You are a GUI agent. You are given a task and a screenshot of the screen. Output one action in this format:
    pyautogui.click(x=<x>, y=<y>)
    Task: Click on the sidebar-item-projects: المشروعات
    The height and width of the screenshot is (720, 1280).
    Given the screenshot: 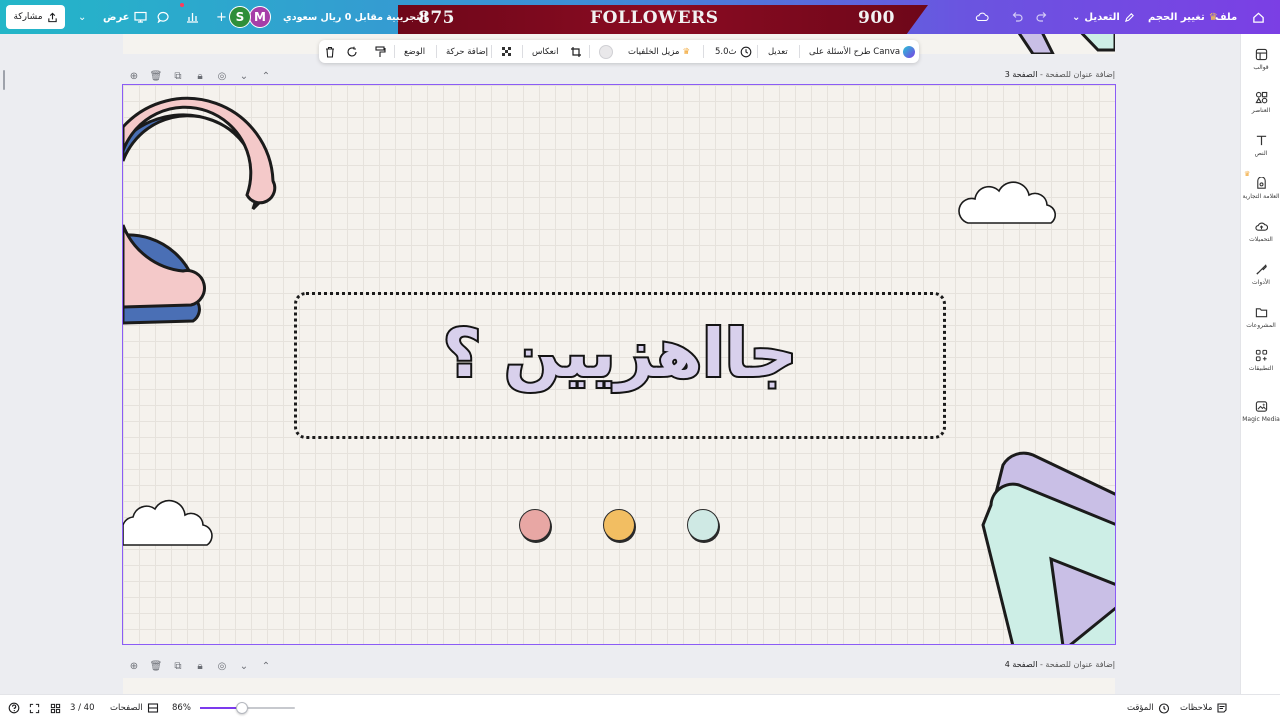 What is the action you would take?
    pyautogui.click(x=1260, y=317)
    